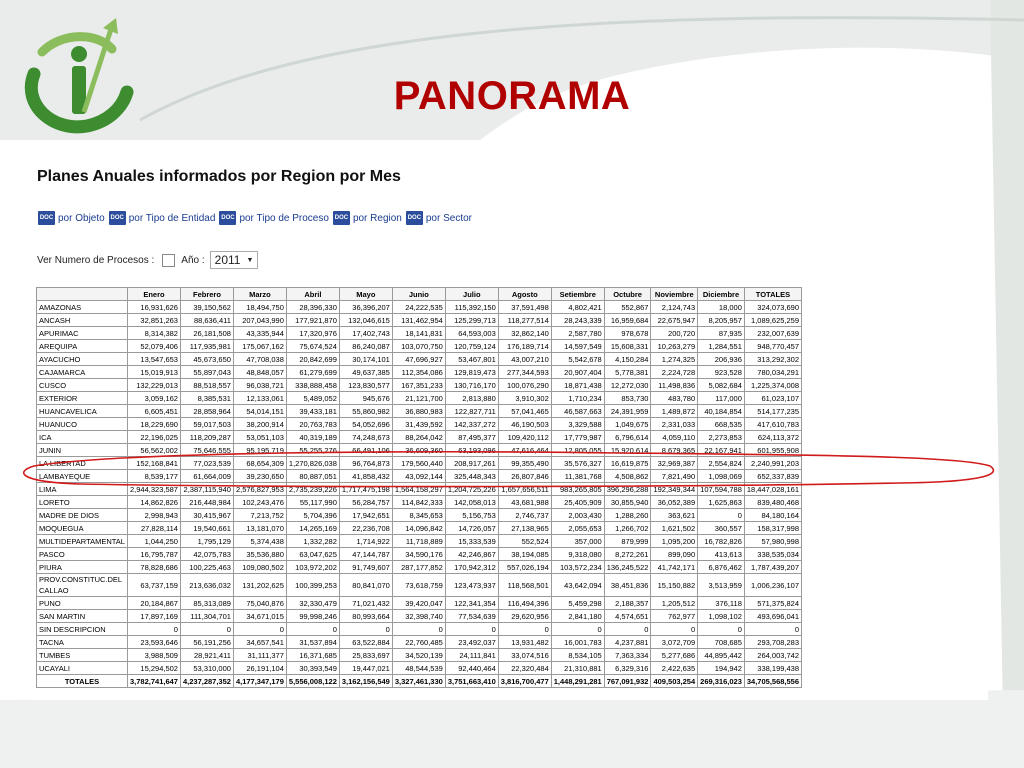 The width and height of the screenshot is (1024, 768). What do you see at coordinates (438, 218) in the screenshot?
I see `link-por-sector: DOC por Sector` at bounding box center [438, 218].